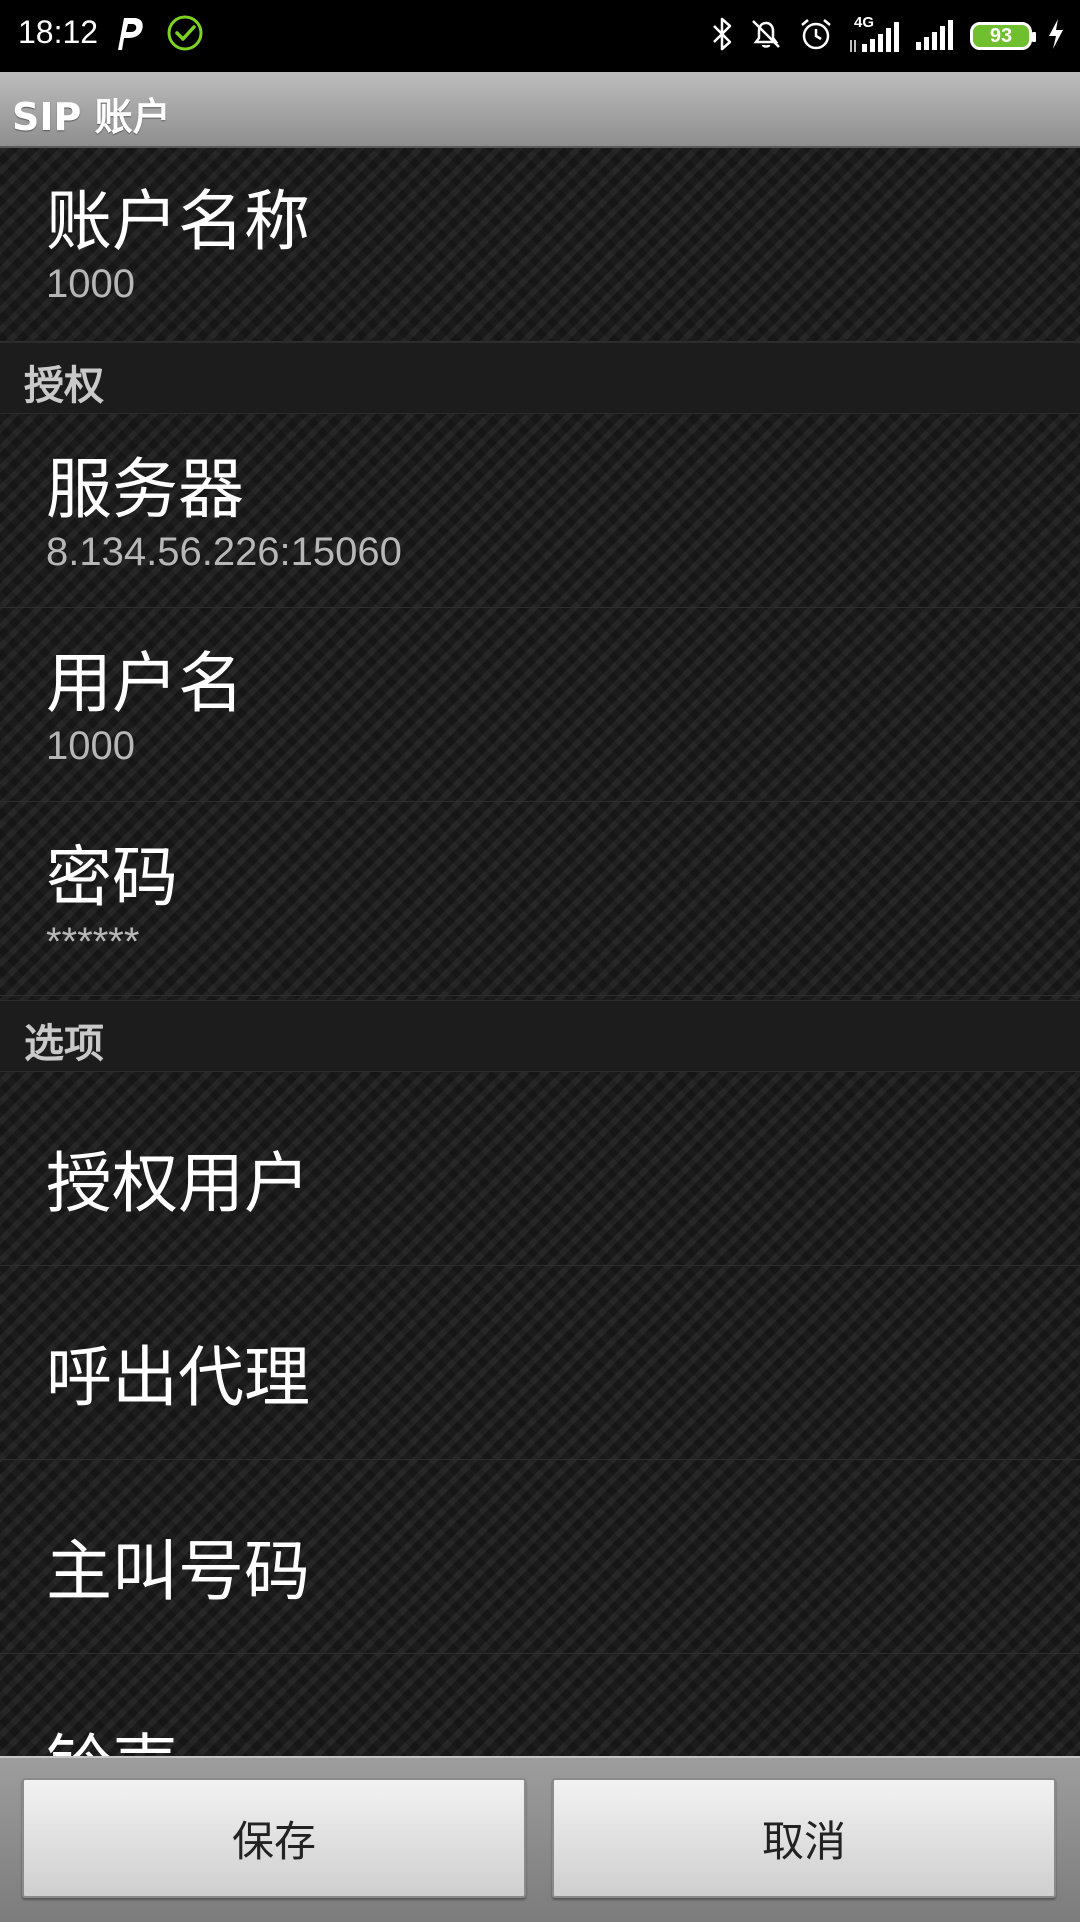 The width and height of the screenshot is (1080, 1922). Describe the element at coordinates (540, 245) in the screenshot. I see `pref-account-name: 账户名称 1000` at that location.